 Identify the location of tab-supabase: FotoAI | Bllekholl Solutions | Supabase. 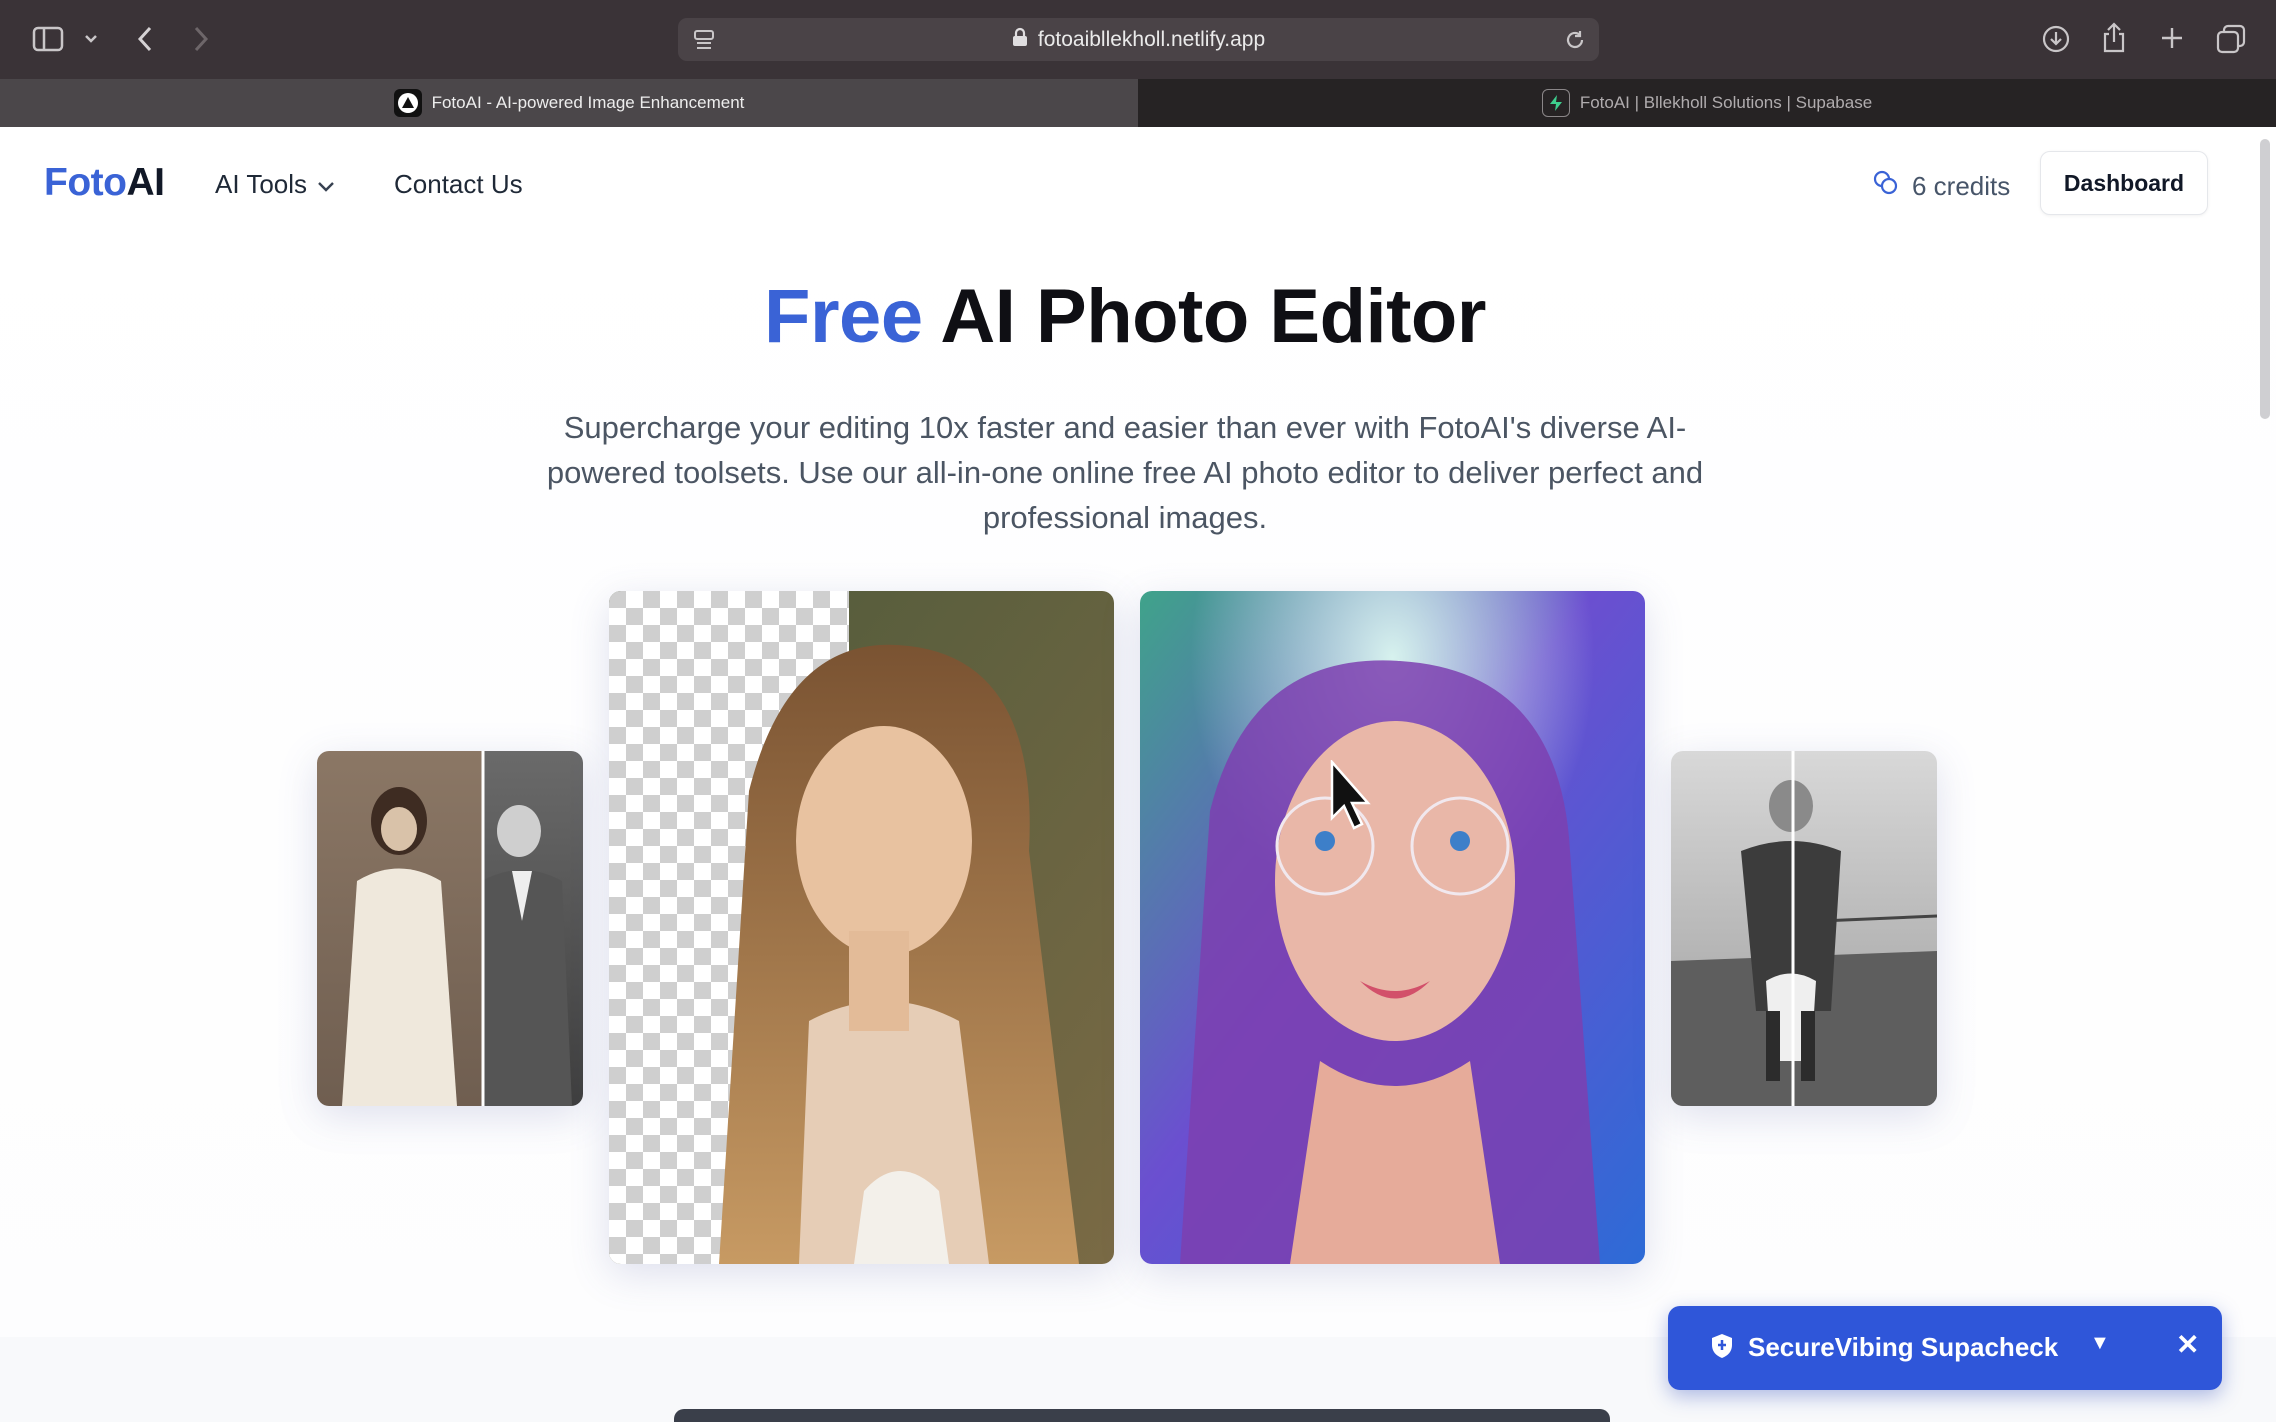
(1707, 103).